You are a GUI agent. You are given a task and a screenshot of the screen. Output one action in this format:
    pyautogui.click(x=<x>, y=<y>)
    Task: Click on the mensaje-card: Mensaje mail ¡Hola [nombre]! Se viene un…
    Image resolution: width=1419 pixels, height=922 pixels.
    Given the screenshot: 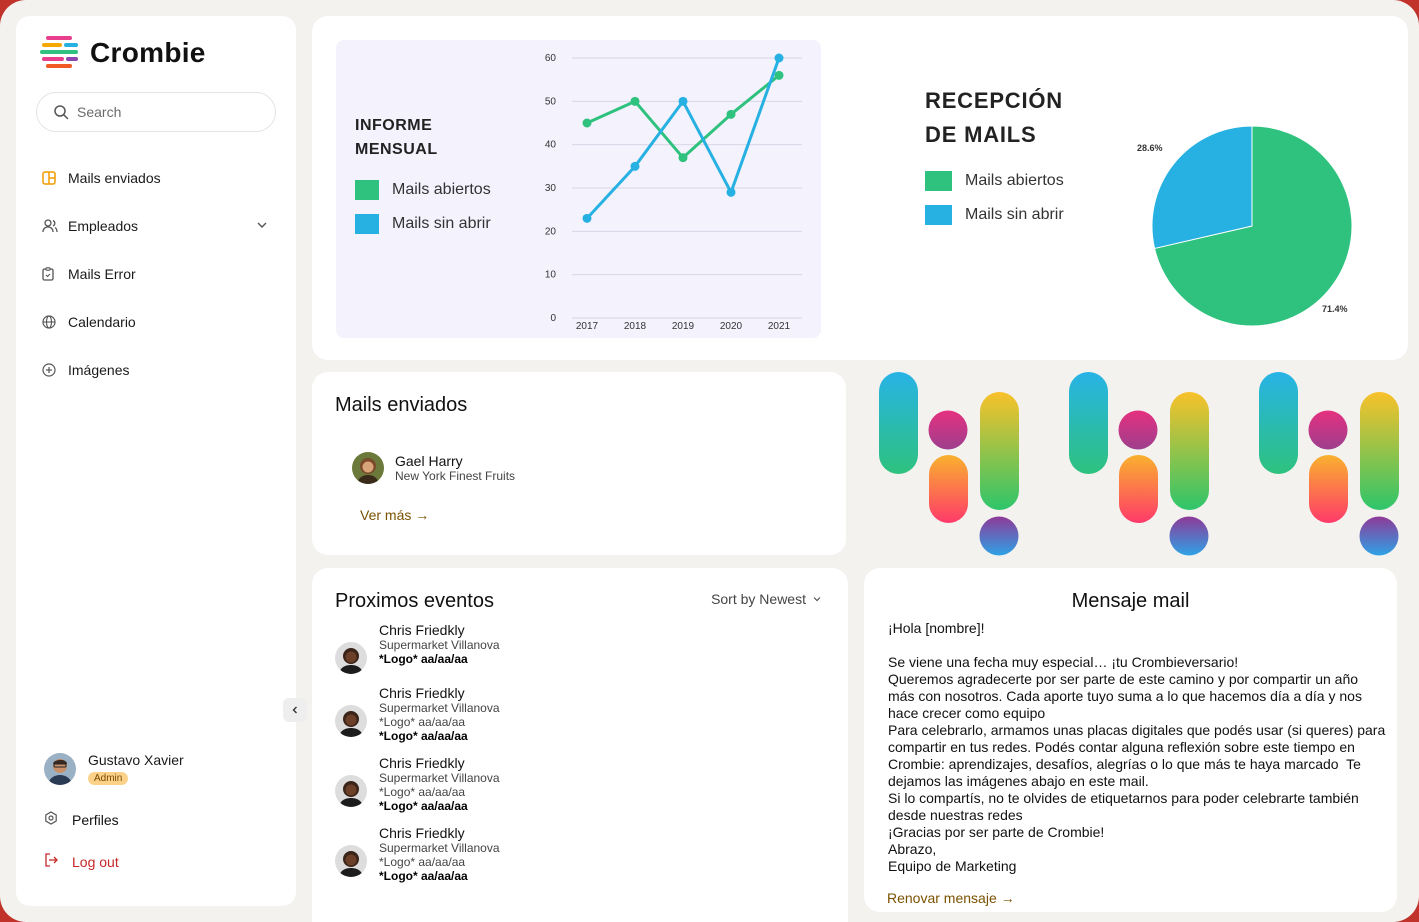 What is the action you would take?
    pyautogui.click(x=1130, y=740)
    